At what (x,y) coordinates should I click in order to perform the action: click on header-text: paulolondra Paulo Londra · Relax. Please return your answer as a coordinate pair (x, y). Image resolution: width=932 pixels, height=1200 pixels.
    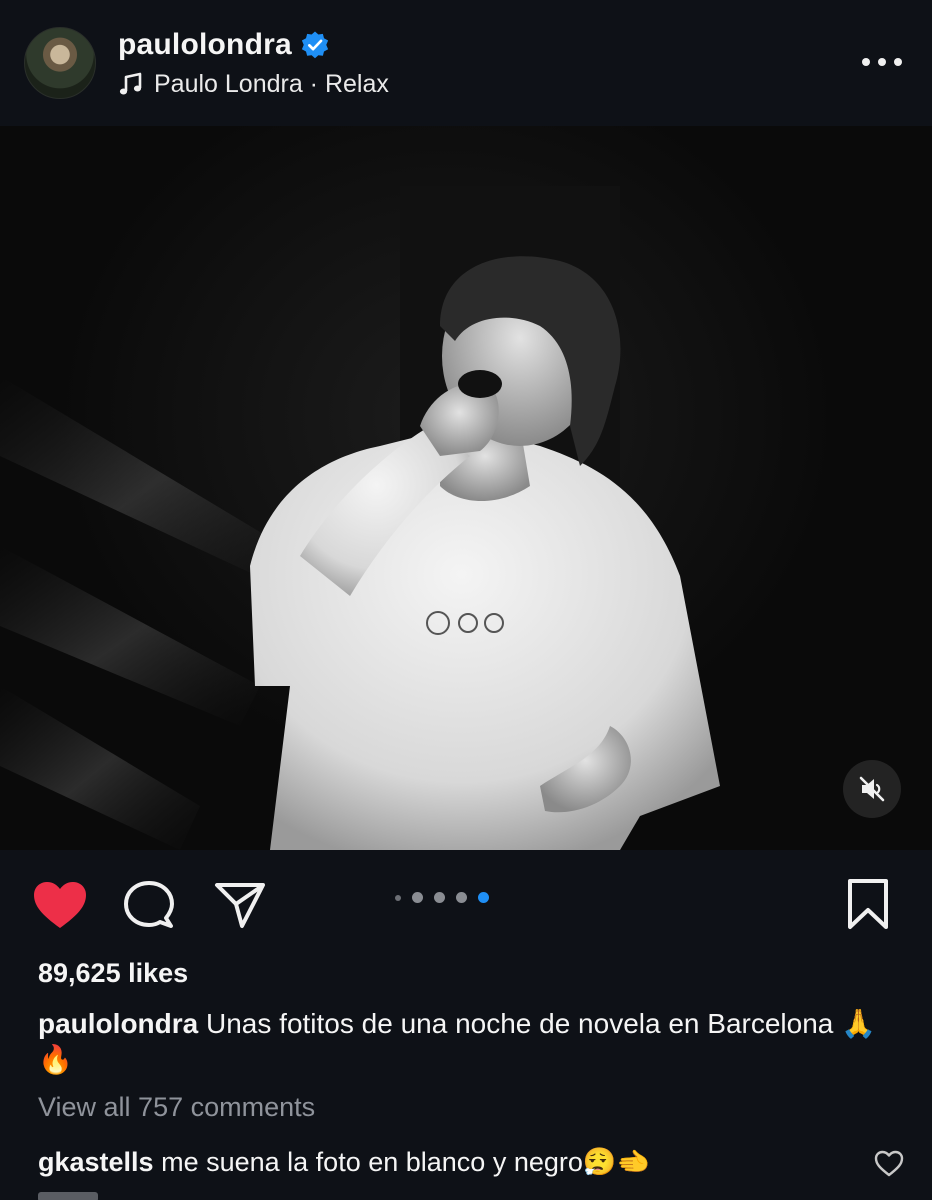
    Looking at the image, I should click on (253, 63).